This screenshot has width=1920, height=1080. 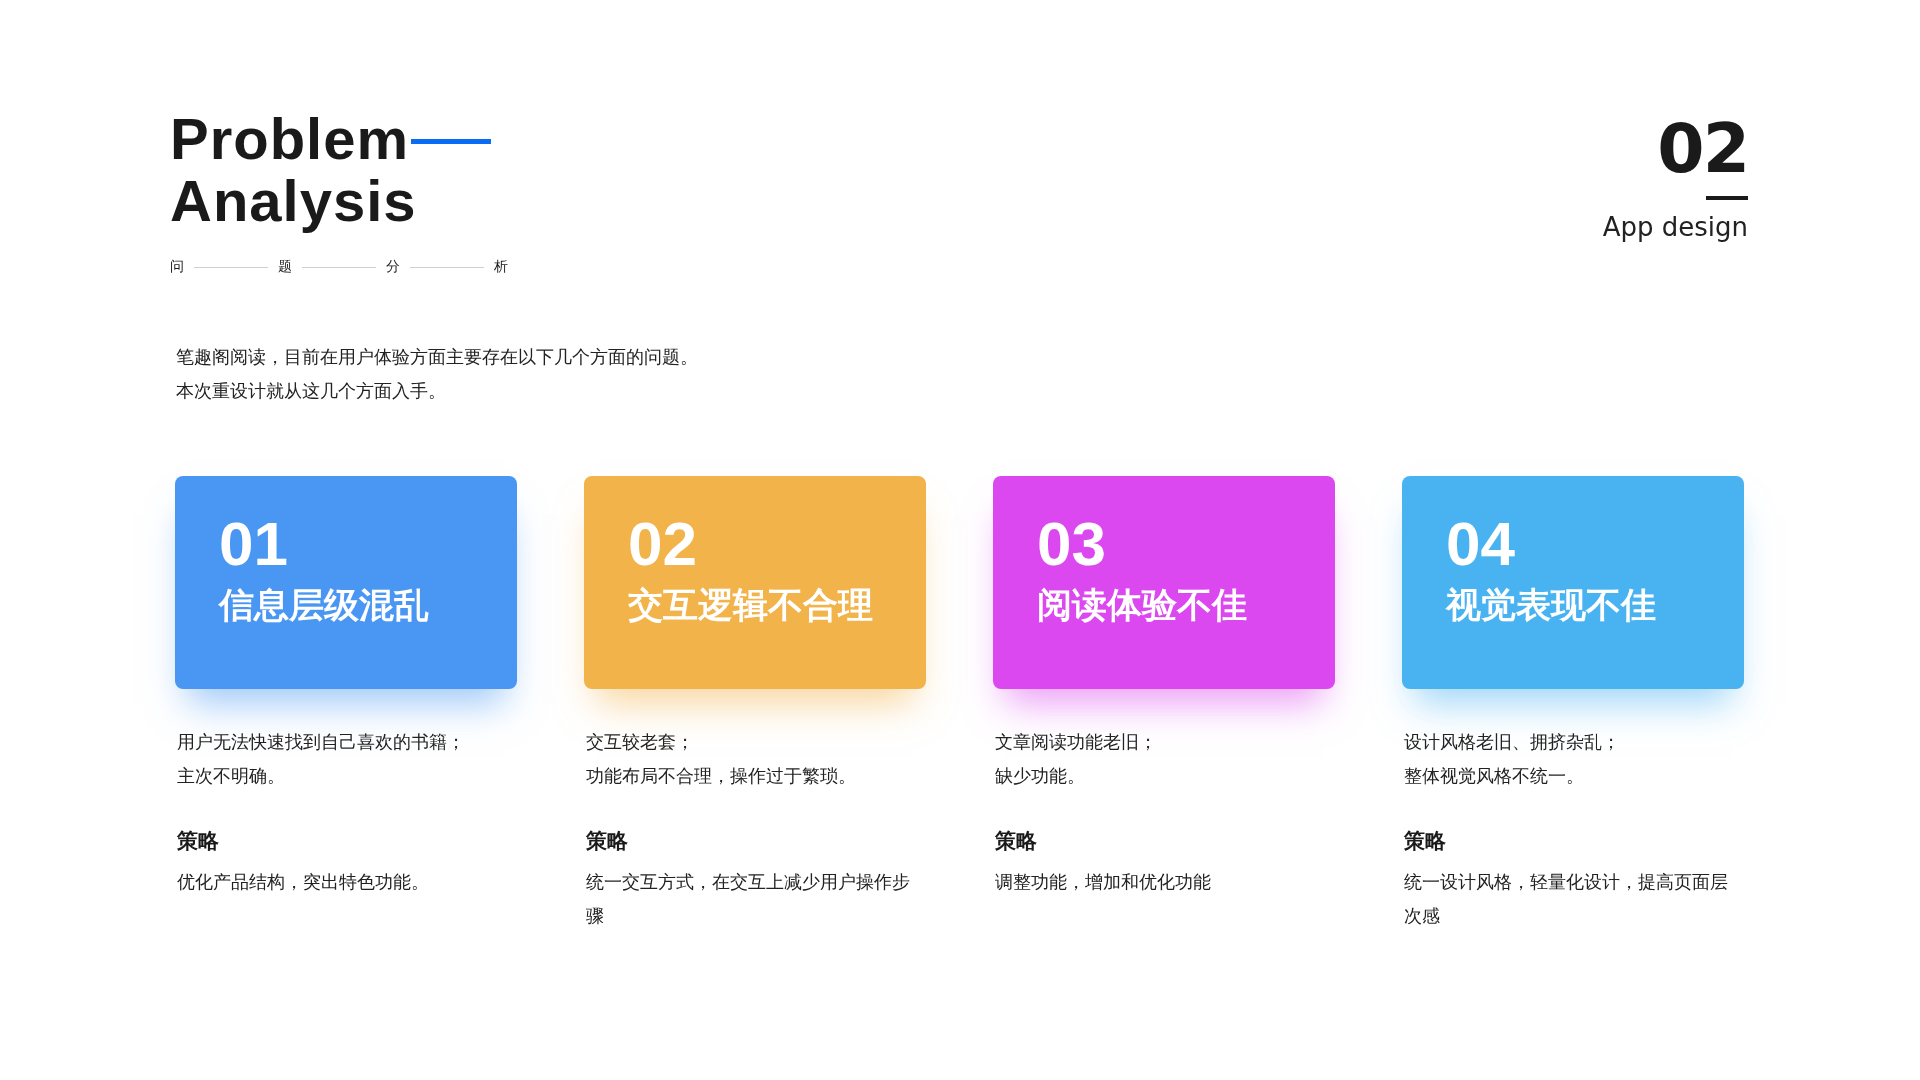 I want to click on card-number: 04, so click(x=1481, y=544).